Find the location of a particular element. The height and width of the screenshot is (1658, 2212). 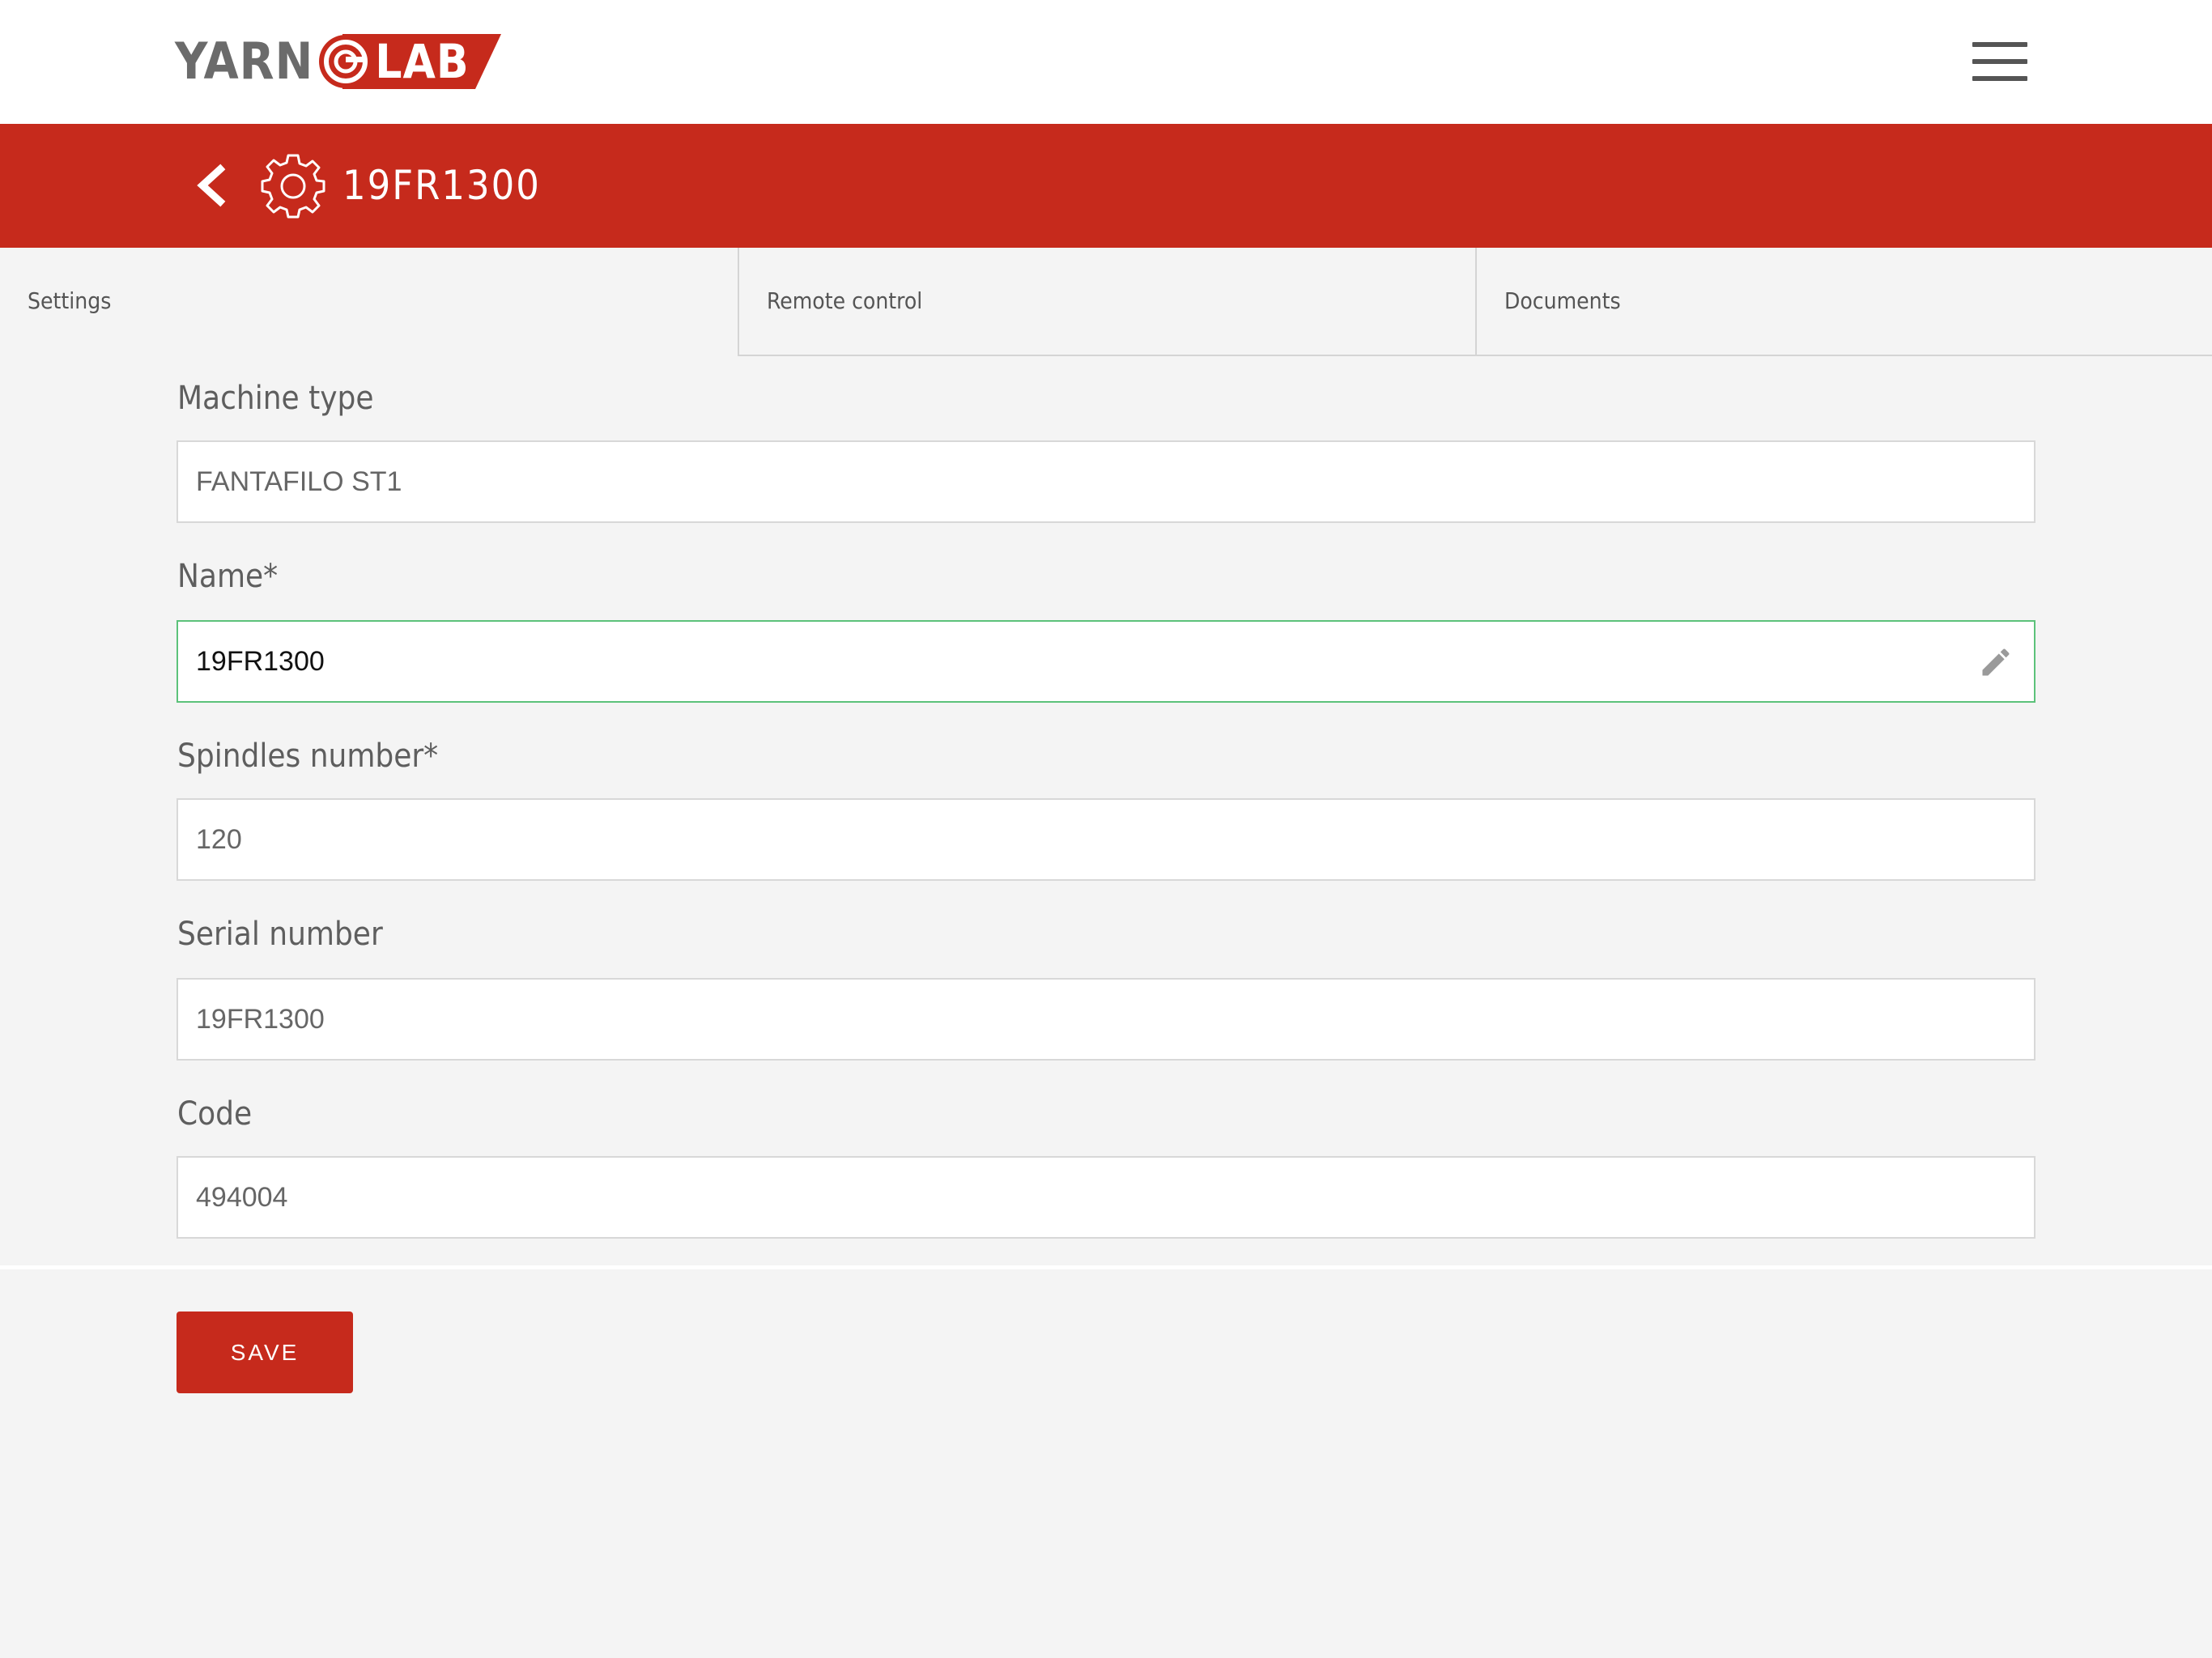

page-title: 19FR1300 is located at coordinates (442, 185).